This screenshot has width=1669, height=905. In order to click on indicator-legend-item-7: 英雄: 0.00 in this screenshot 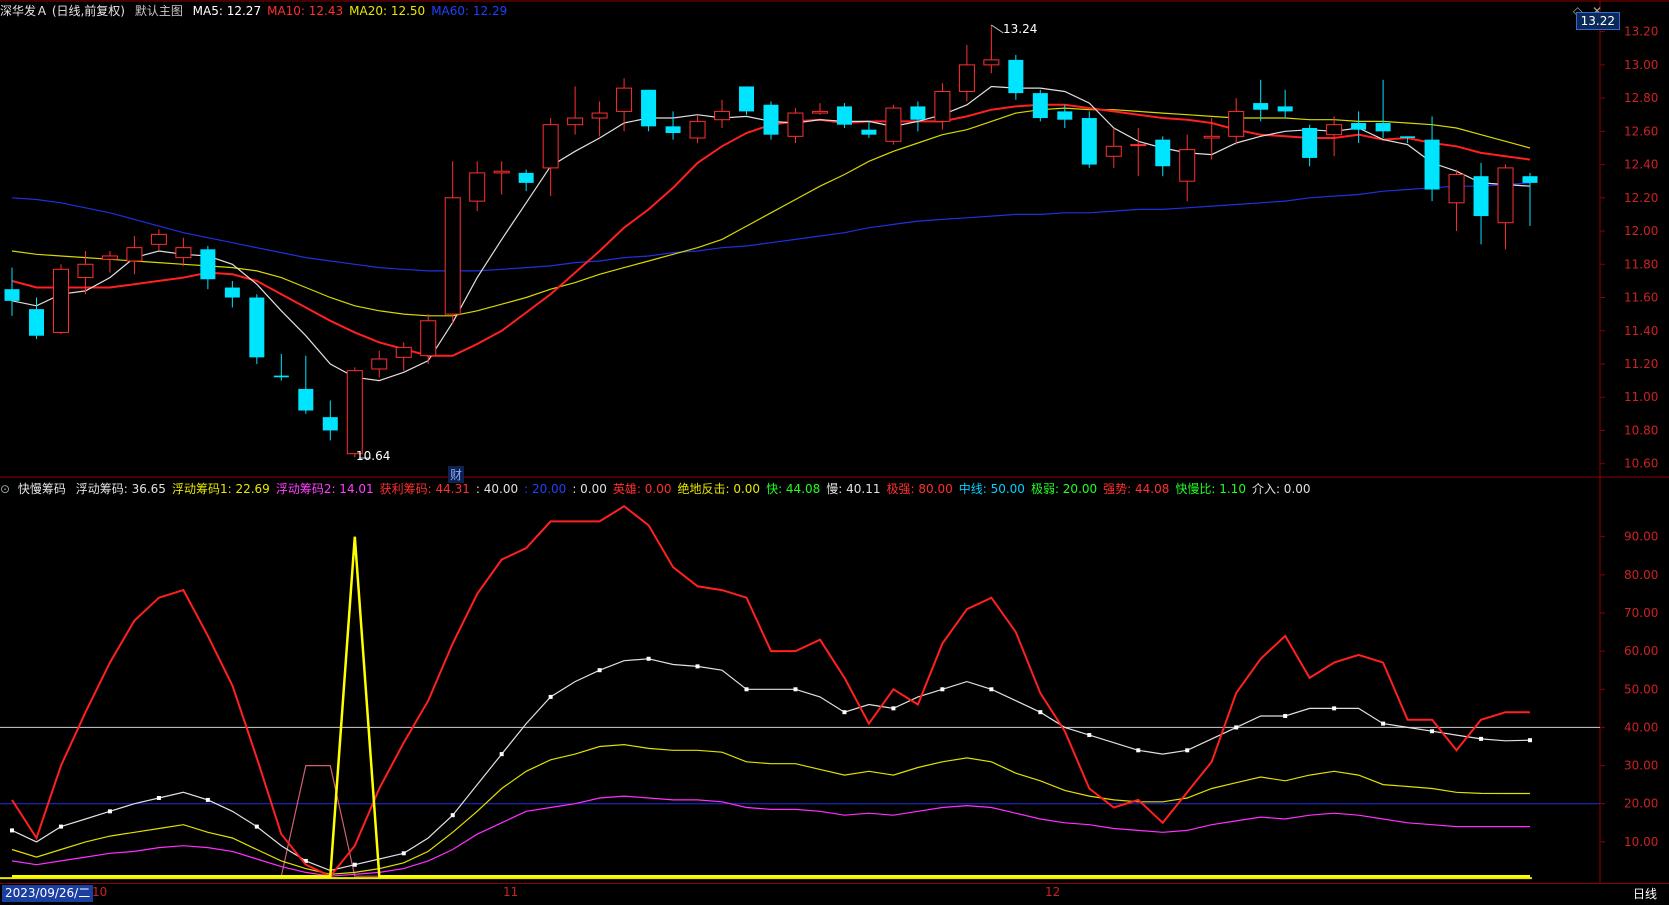, I will do `click(642, 489)`.